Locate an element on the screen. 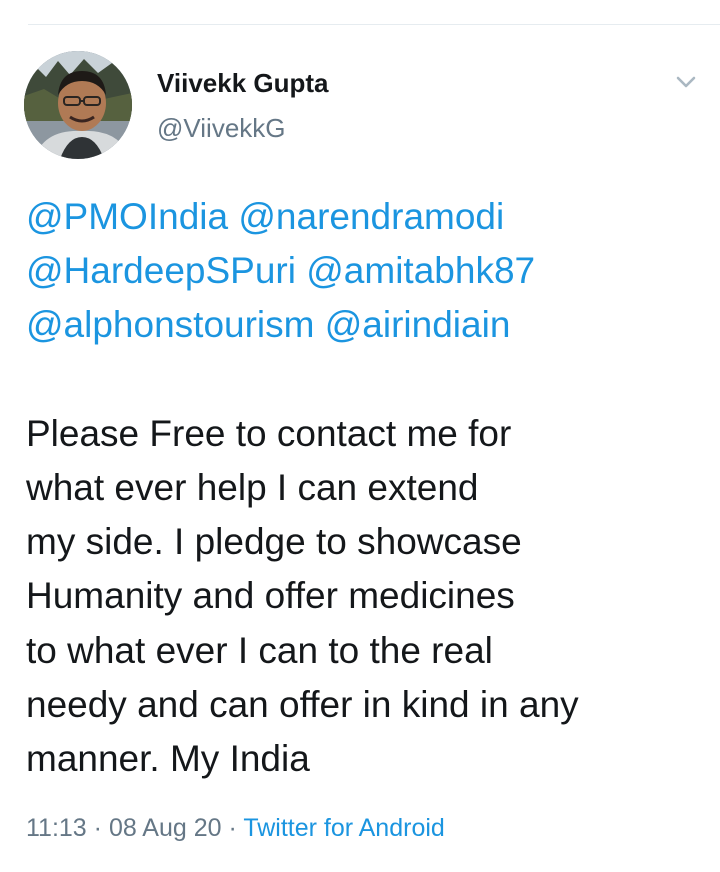 This screenshot has width=720, height=872. avatar-image is located at coordinates (78, 105).